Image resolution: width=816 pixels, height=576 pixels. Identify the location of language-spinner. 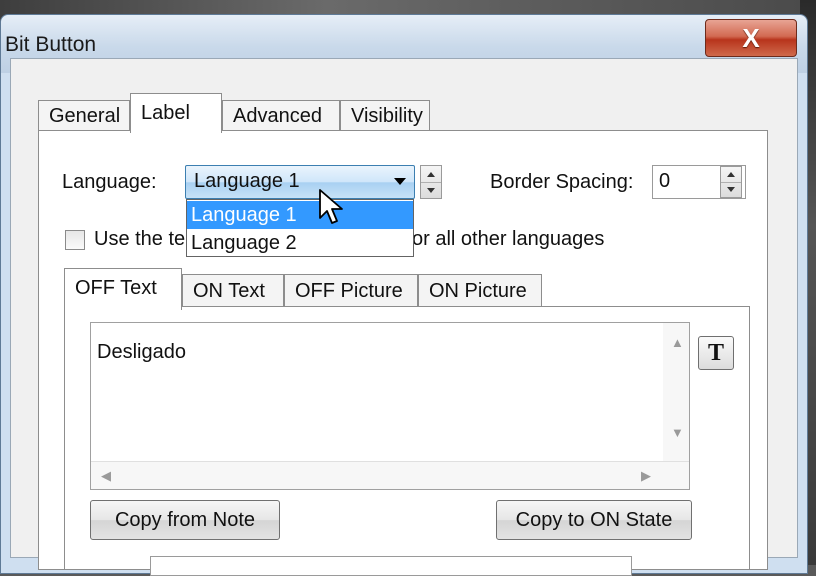
(431, 182).